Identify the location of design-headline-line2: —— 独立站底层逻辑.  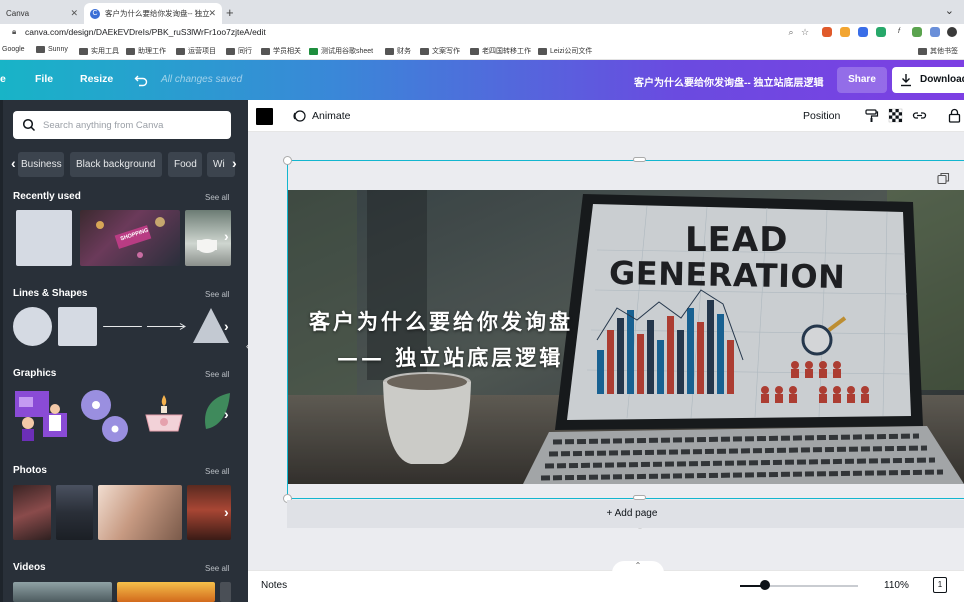
(450, 357).